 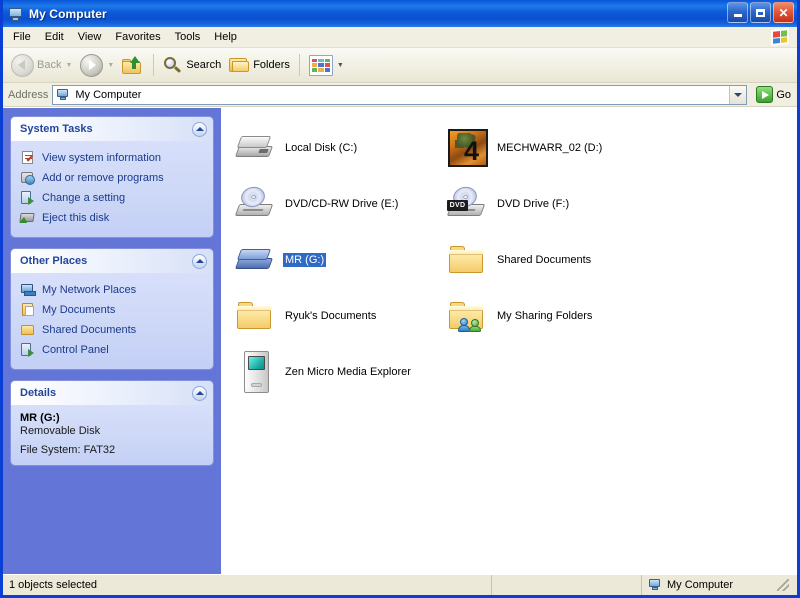 What do you see at coordinates (783, 94) in the screenshot?
I see `go-label: Go` at bounding box center [783, 94].